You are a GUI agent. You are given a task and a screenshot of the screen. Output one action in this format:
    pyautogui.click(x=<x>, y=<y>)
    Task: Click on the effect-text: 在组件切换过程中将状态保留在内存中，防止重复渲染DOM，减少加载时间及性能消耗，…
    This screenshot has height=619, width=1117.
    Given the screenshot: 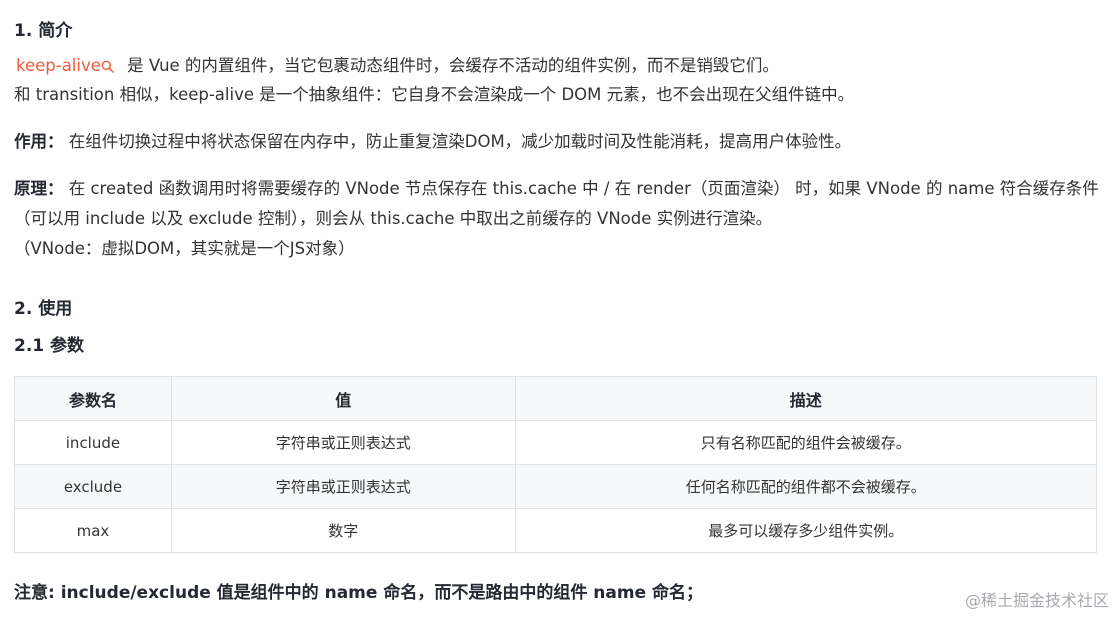 What is the action you would take?
    pyautogui.click(x=457, y=141)
    